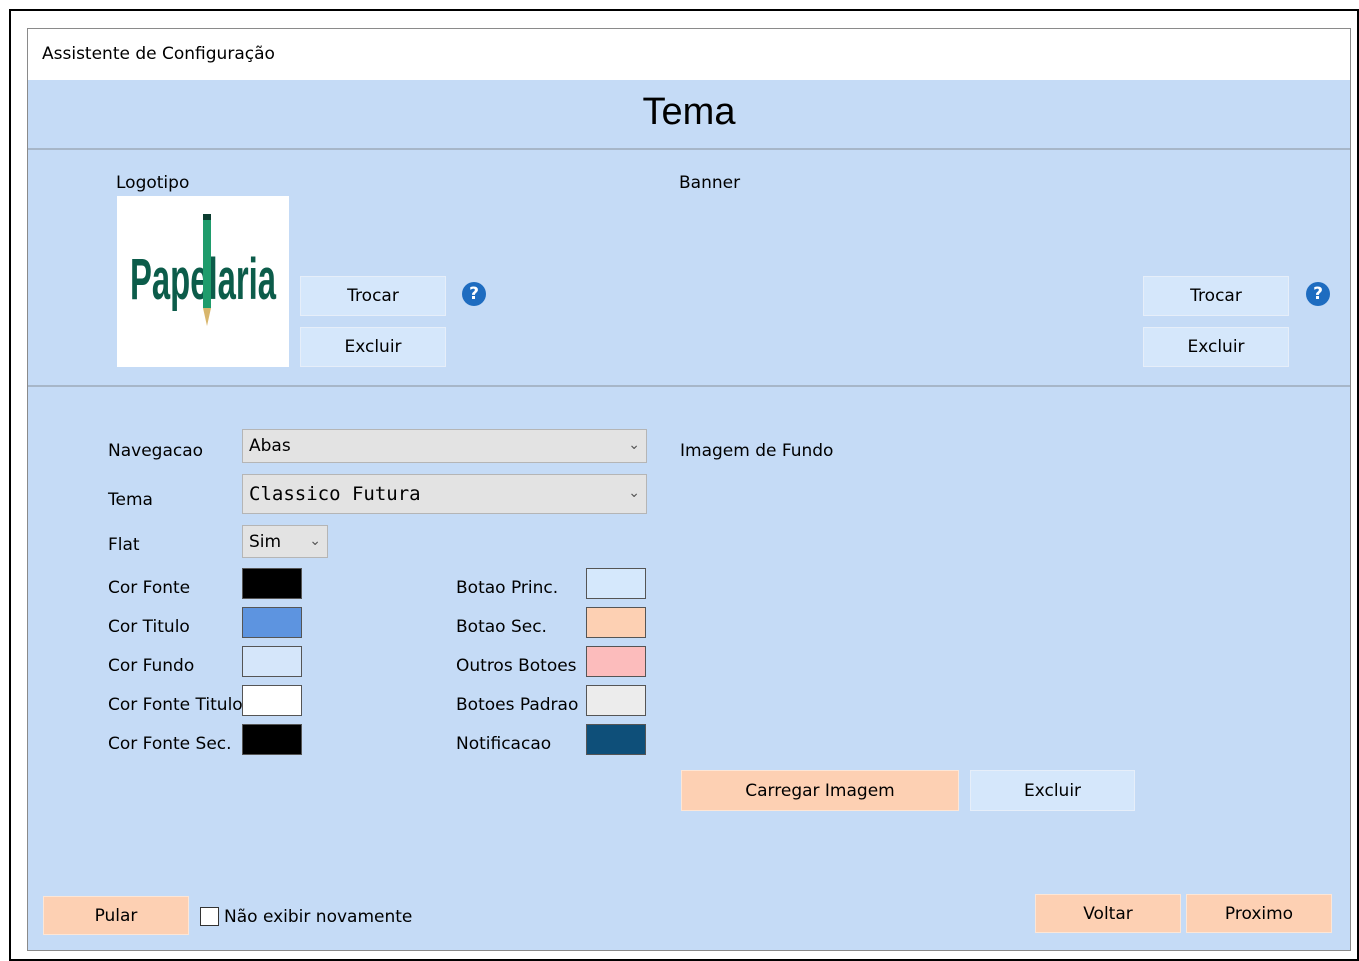 The height and width of the screenshot is (961, 1359). What do you see at coordinates (272, 583) in the screenshot?
I see `color-swatch-fonte` at bounding box center [272, 583].